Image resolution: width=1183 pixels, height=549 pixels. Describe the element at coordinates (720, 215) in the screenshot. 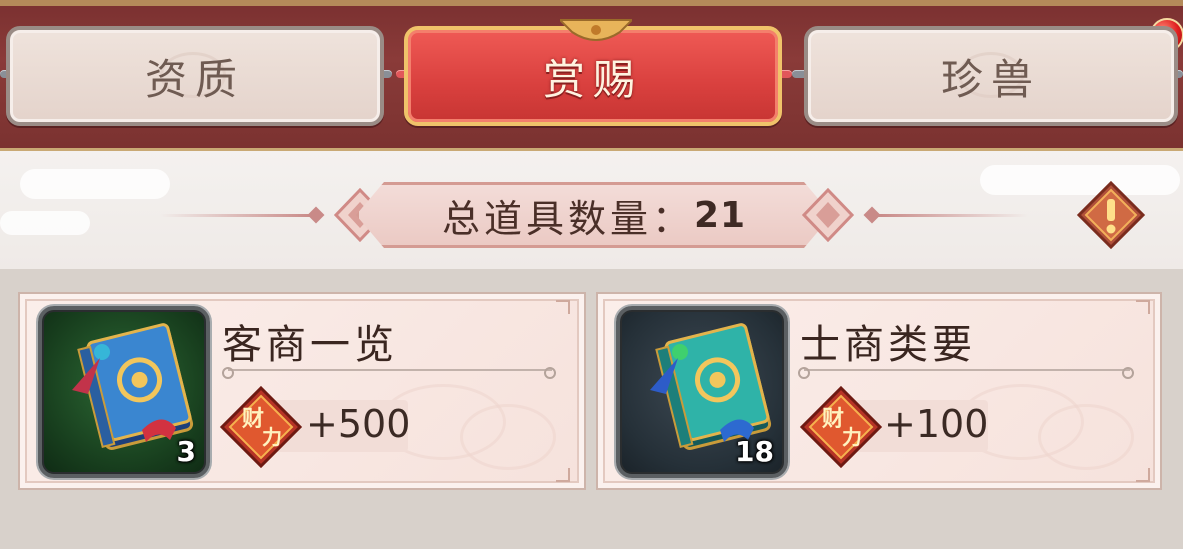

I see `item-count-value: 21` at that location.